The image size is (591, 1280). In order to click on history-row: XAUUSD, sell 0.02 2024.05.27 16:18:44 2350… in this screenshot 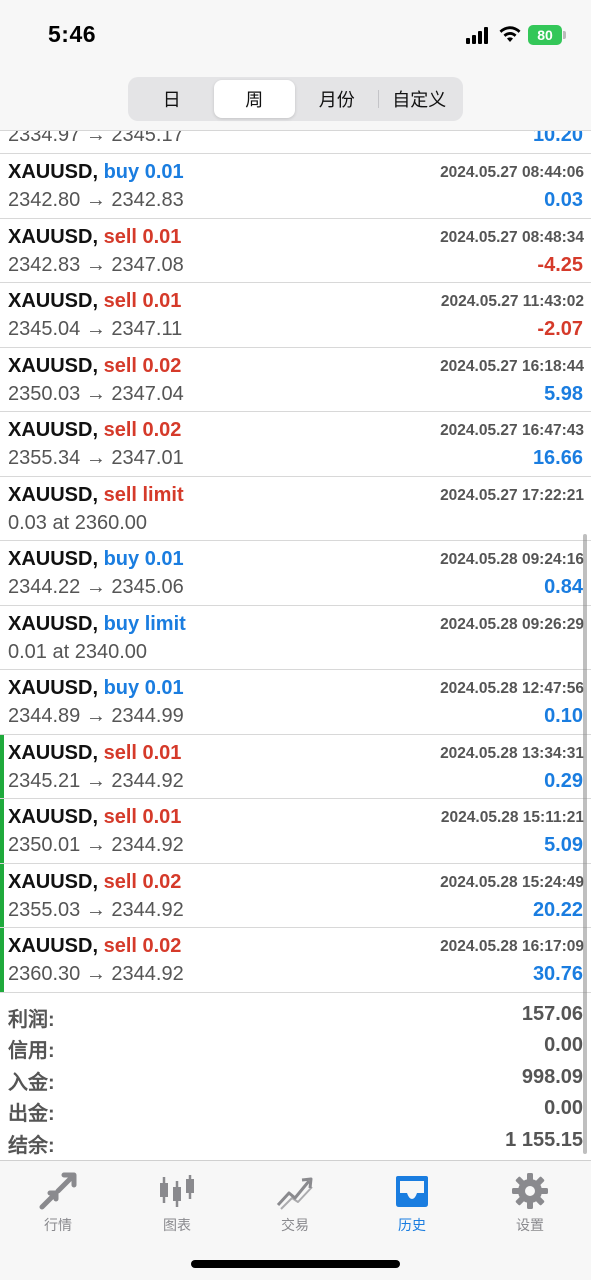, I will do `click(295, 379)`.